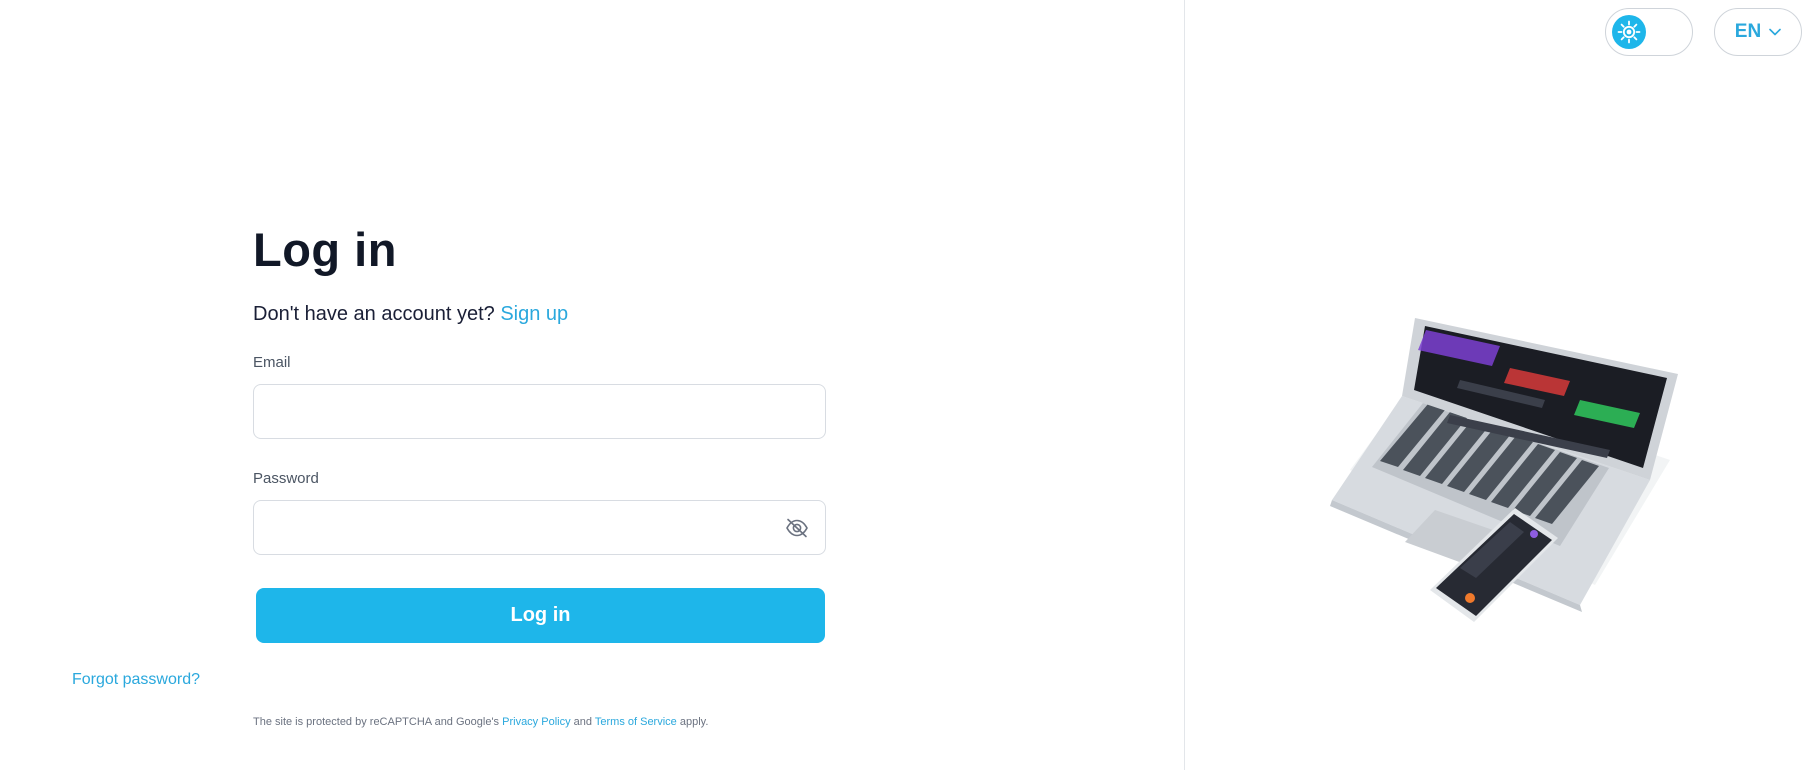 This screenshot has height=770, width=1811. I want to click on email-field-box, so click(539, 411).